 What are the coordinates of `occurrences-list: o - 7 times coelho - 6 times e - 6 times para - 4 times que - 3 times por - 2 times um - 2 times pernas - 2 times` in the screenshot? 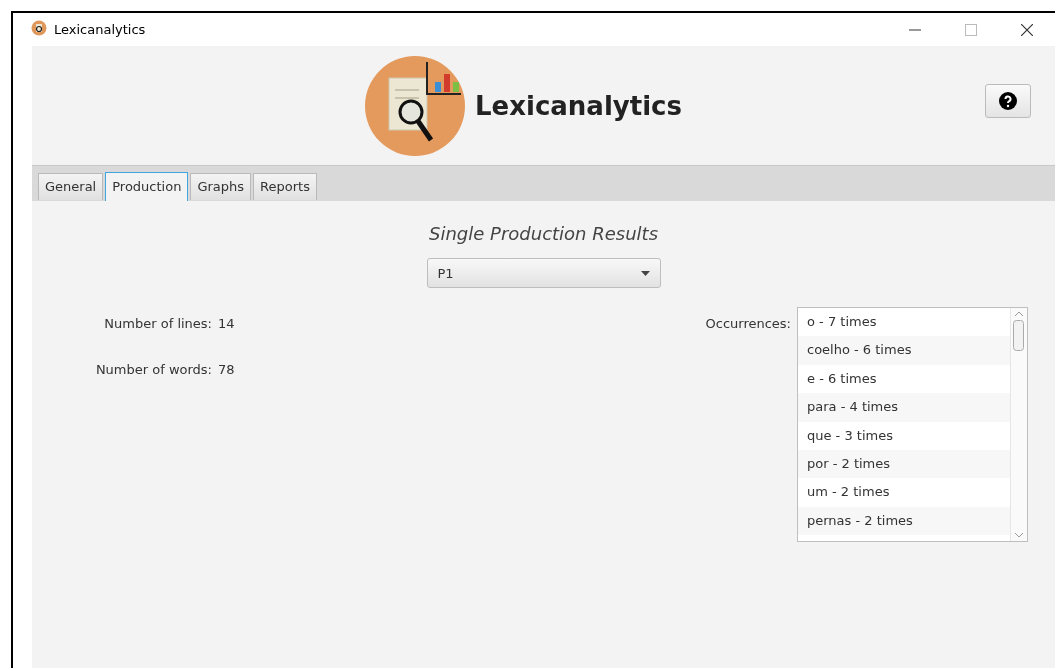 It's located at (912, 424).